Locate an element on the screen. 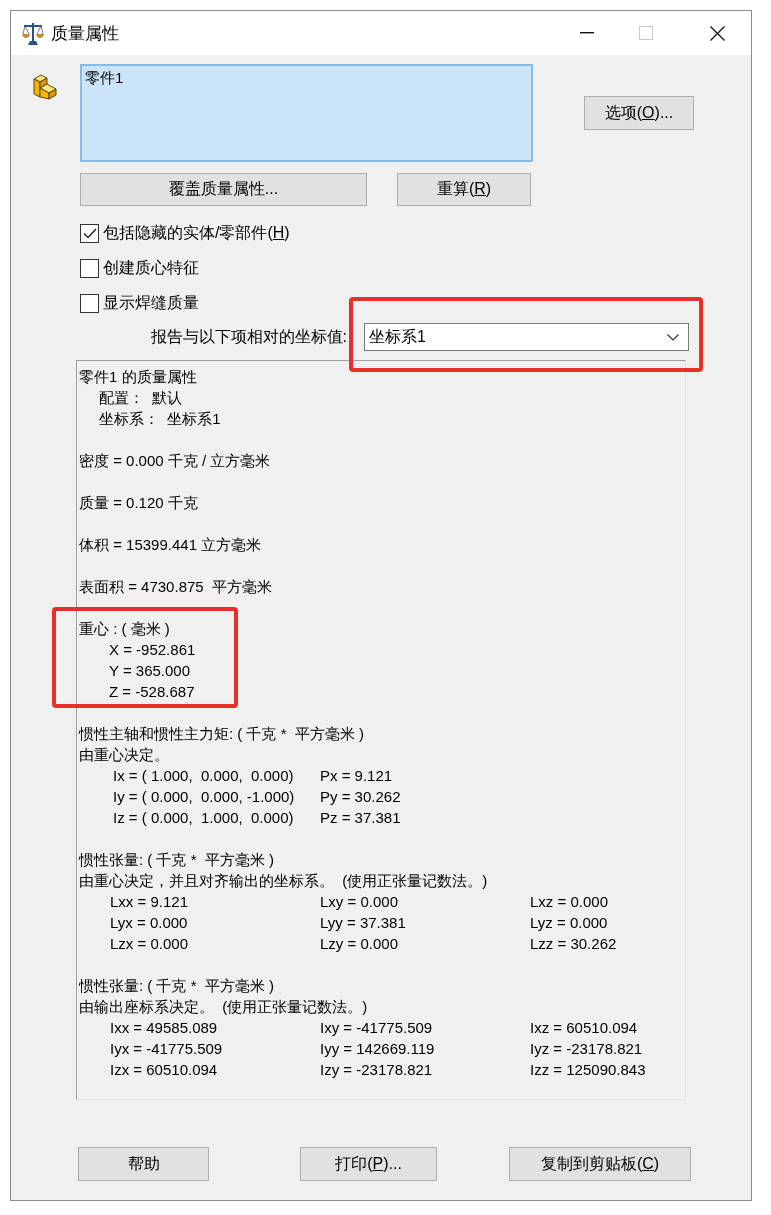  checkbox-label: 显示焊缝质量 is located at coordinates (151, 303).